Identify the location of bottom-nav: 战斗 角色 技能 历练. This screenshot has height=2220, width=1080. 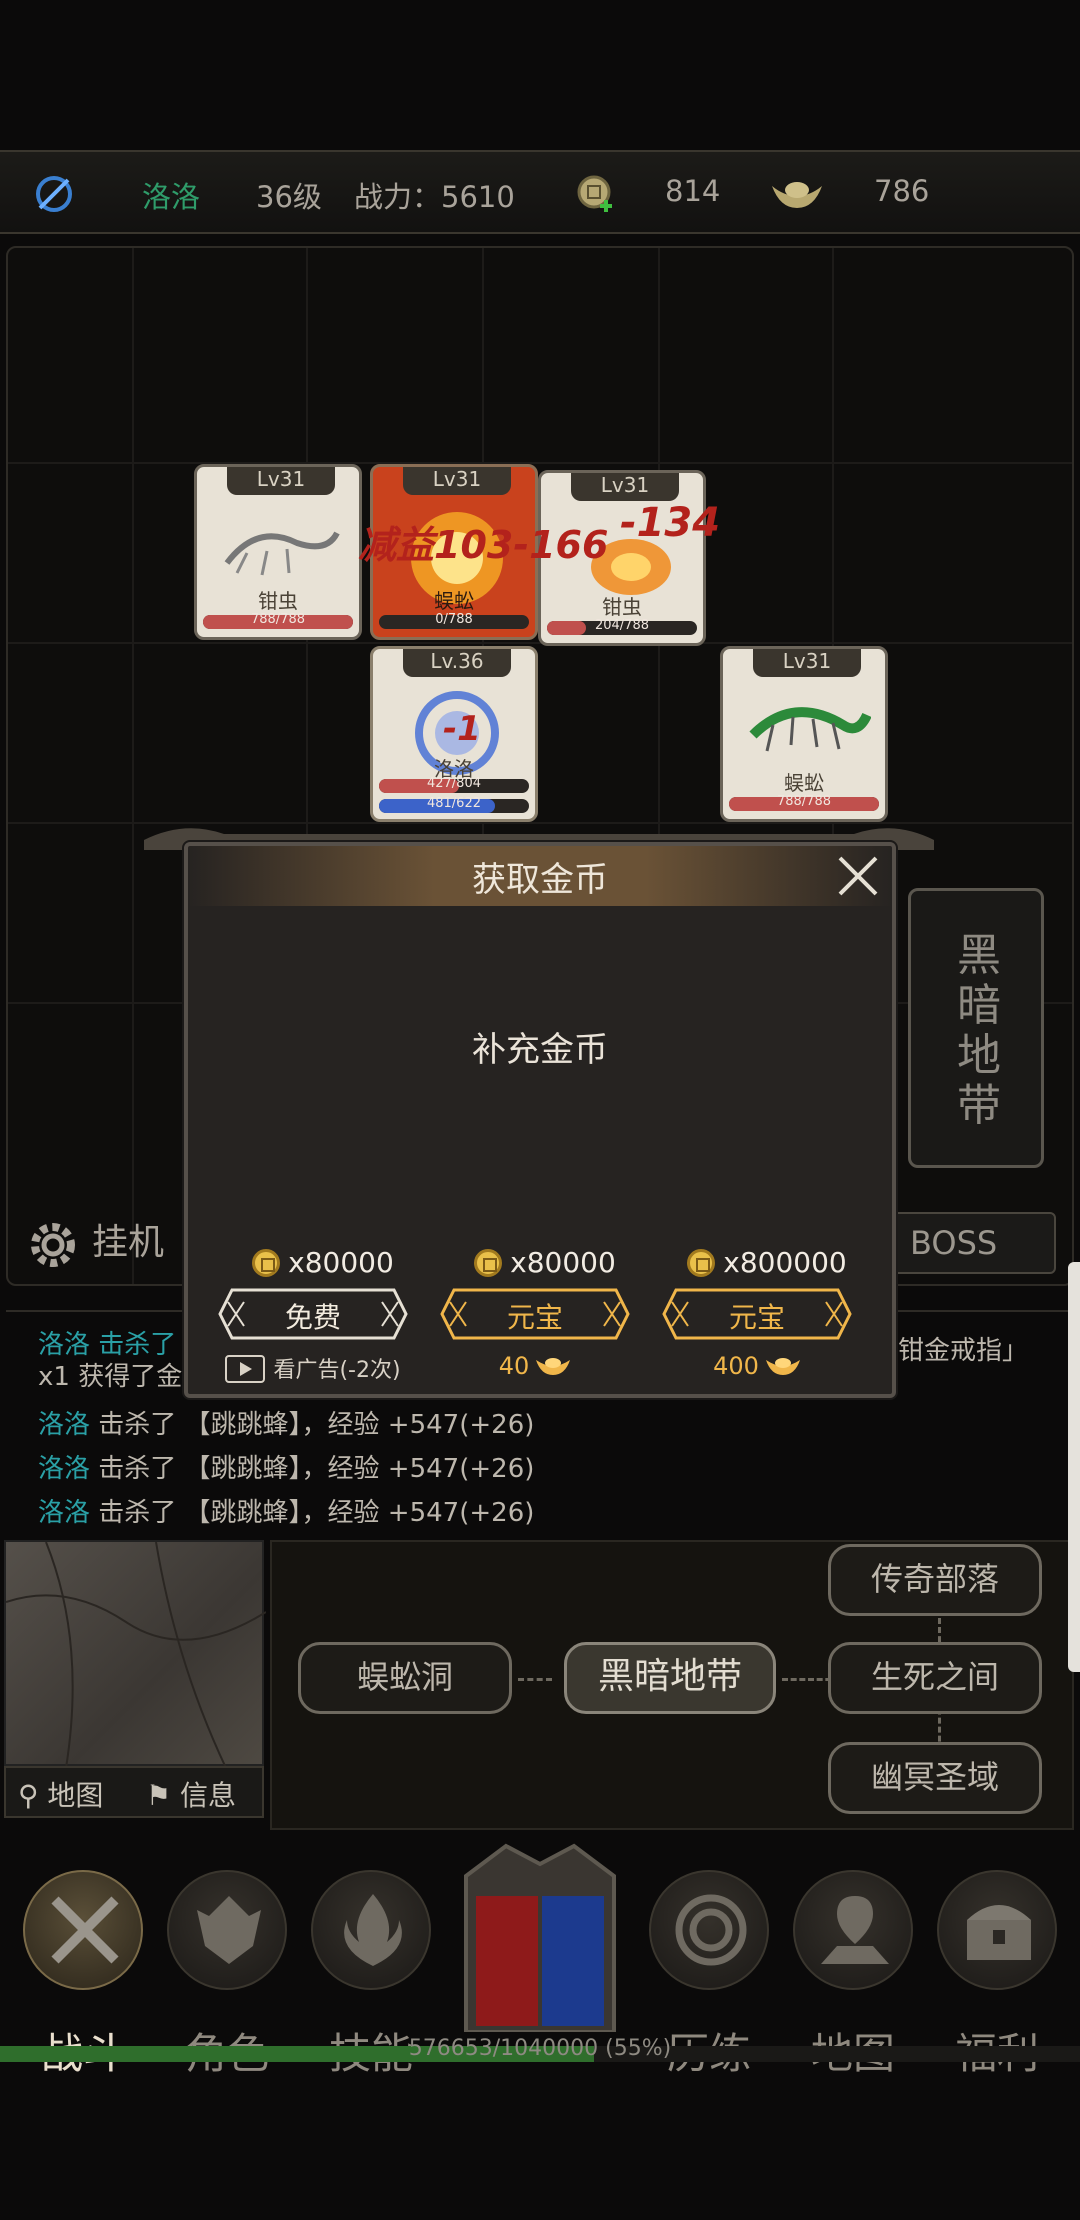
(540, 1959).